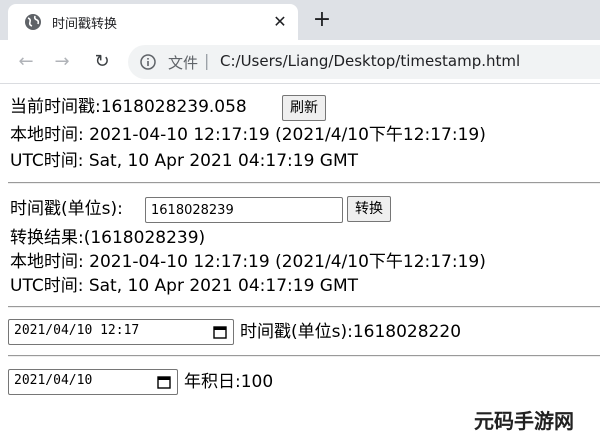 The image size is (600, 441). What do you see at coordinates (351, 332) in the screenshot?
I see `datetime-timestamp-result: 时间戳(单位s):1618028220` at bounding box center [351, 332].